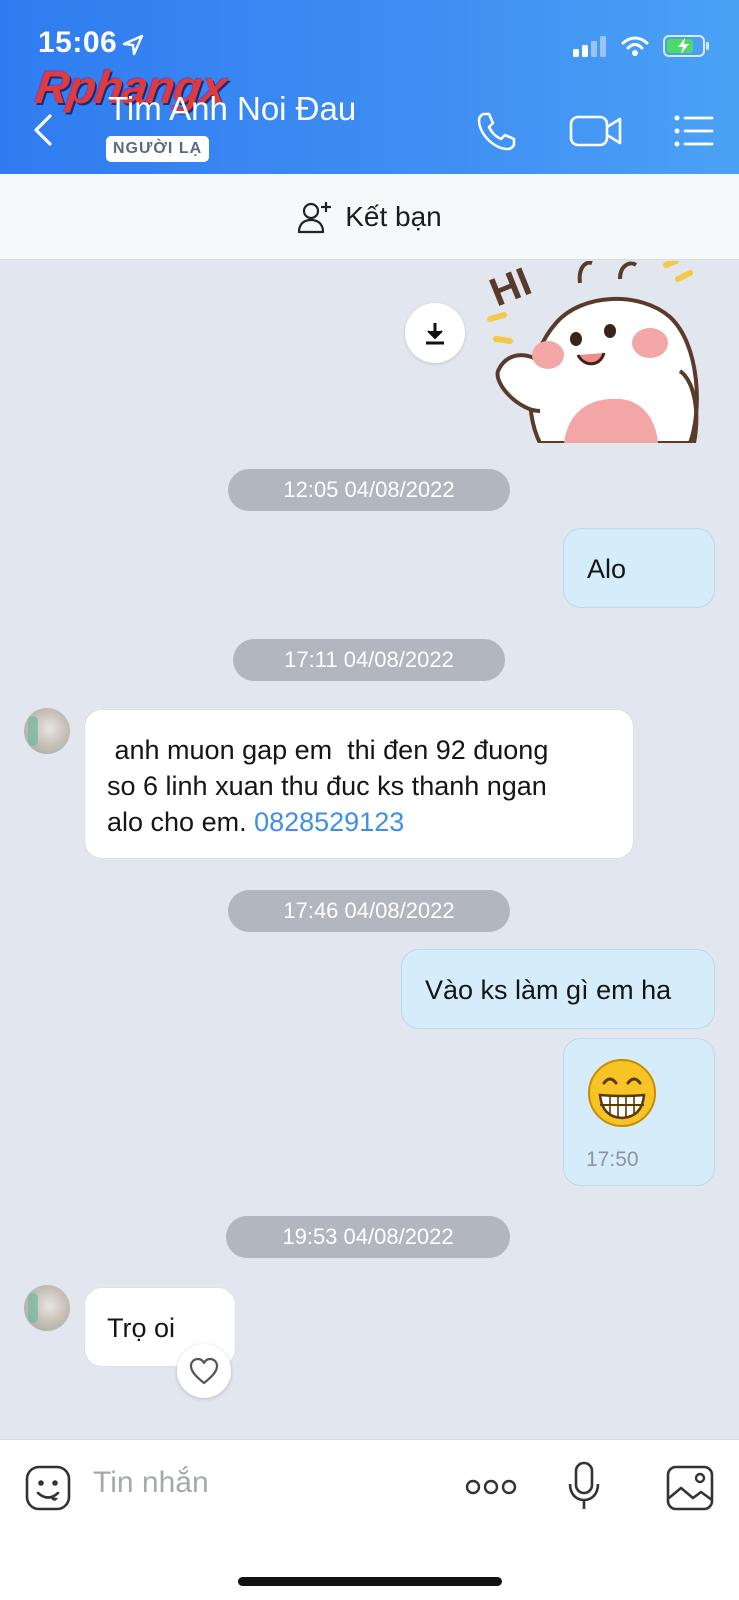 The height and width of the screenshot is (1600, 739). What do you see at coordinates (232, 109) in the screenshot?
I see `contact-name: Tim Anh Noi Đau` at bounding box center [232, 109].